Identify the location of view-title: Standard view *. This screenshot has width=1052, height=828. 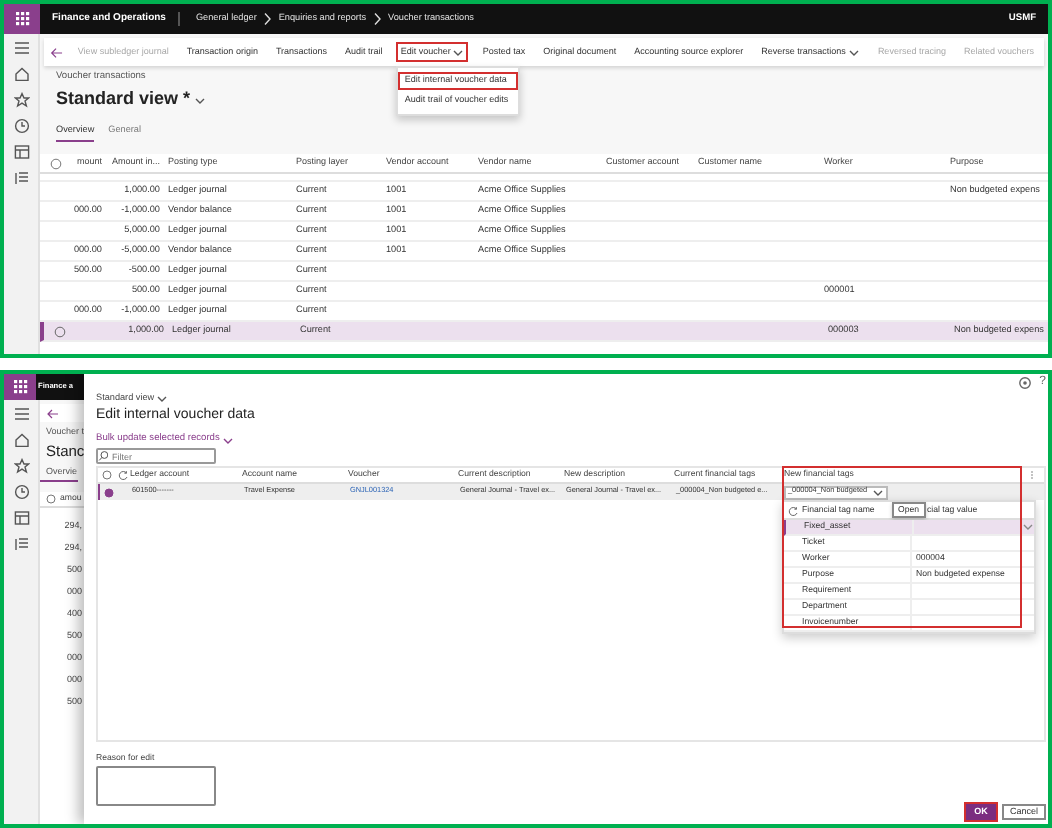
(123, 99).